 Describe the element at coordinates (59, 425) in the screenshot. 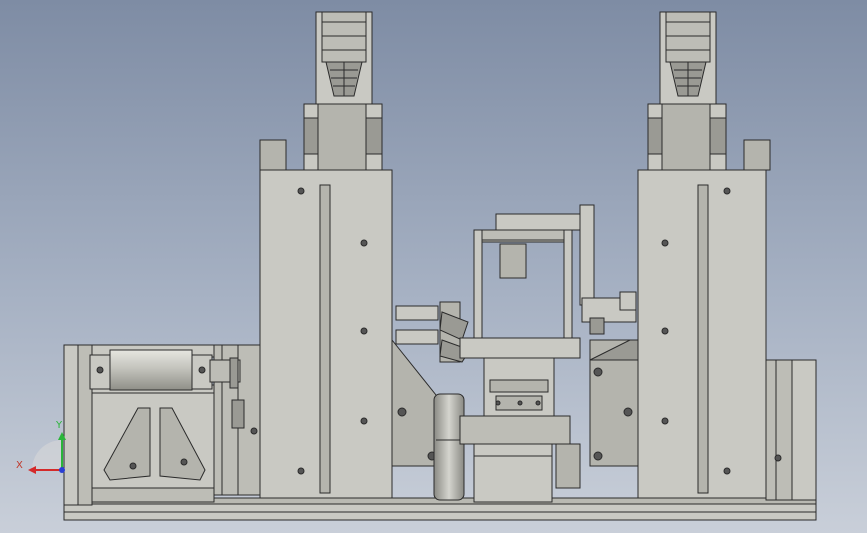

I see `y-axis-label: Y` at that location.